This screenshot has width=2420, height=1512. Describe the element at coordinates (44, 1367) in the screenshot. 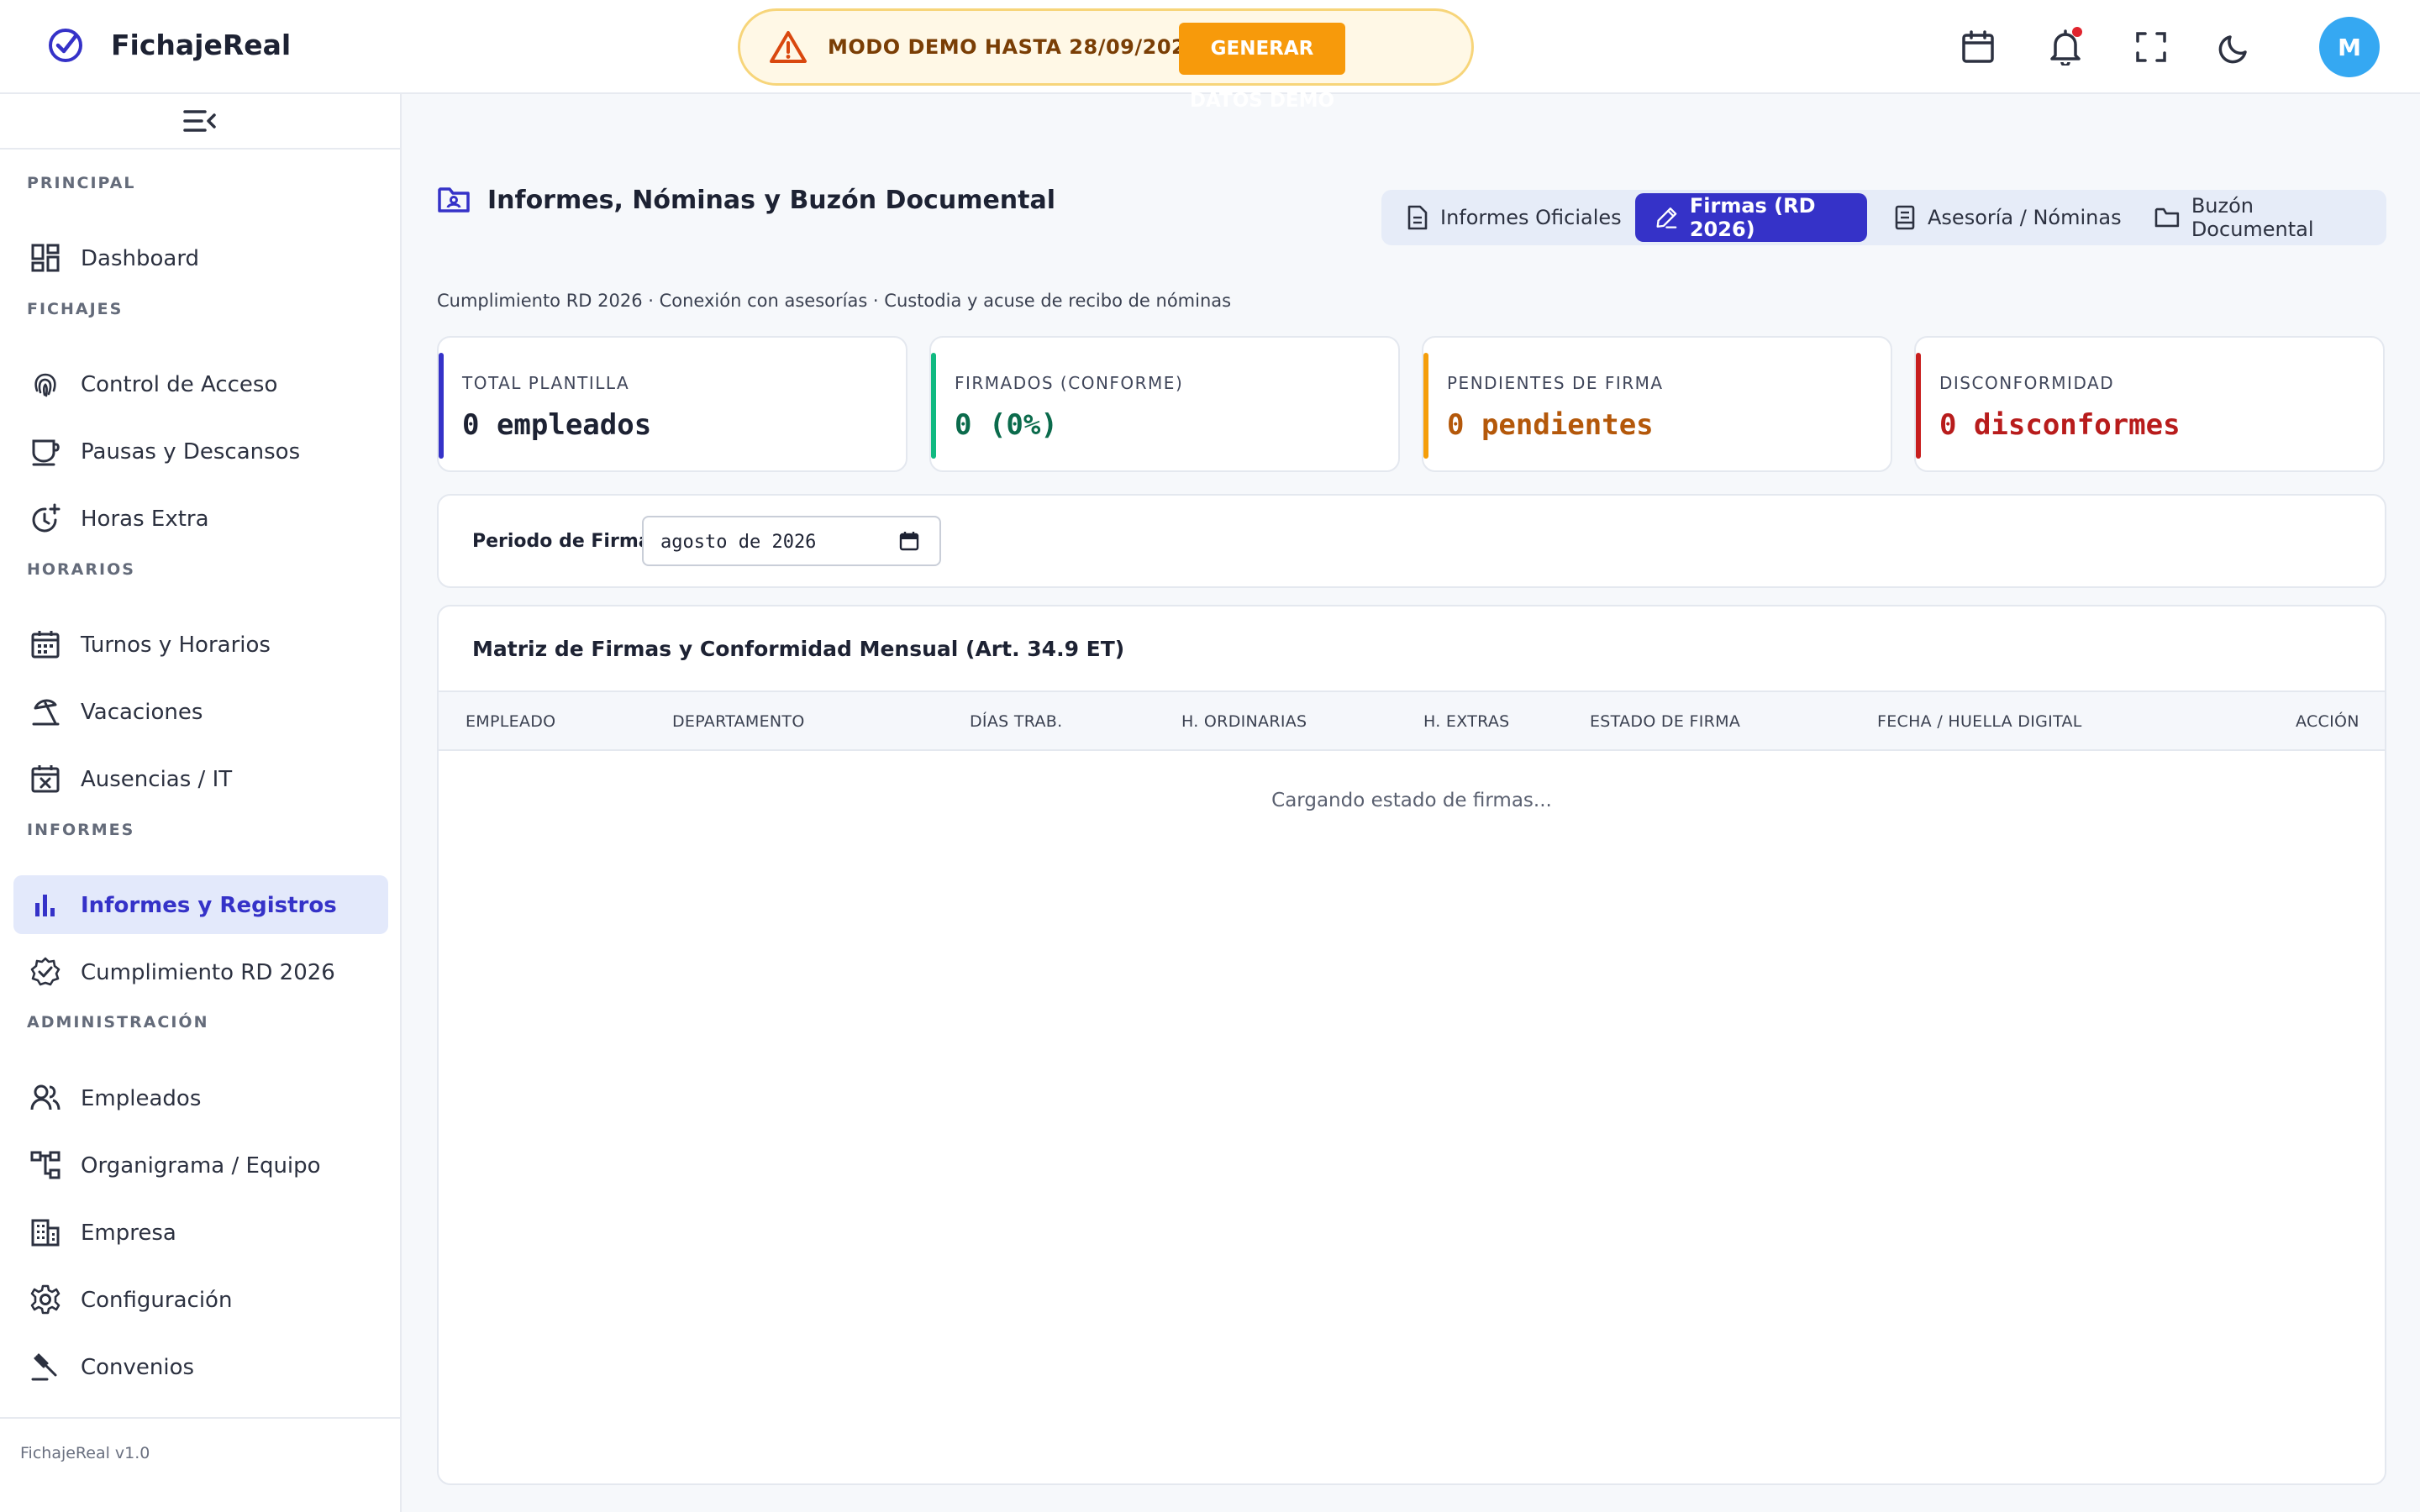

I see `gavel-icon` at that location.